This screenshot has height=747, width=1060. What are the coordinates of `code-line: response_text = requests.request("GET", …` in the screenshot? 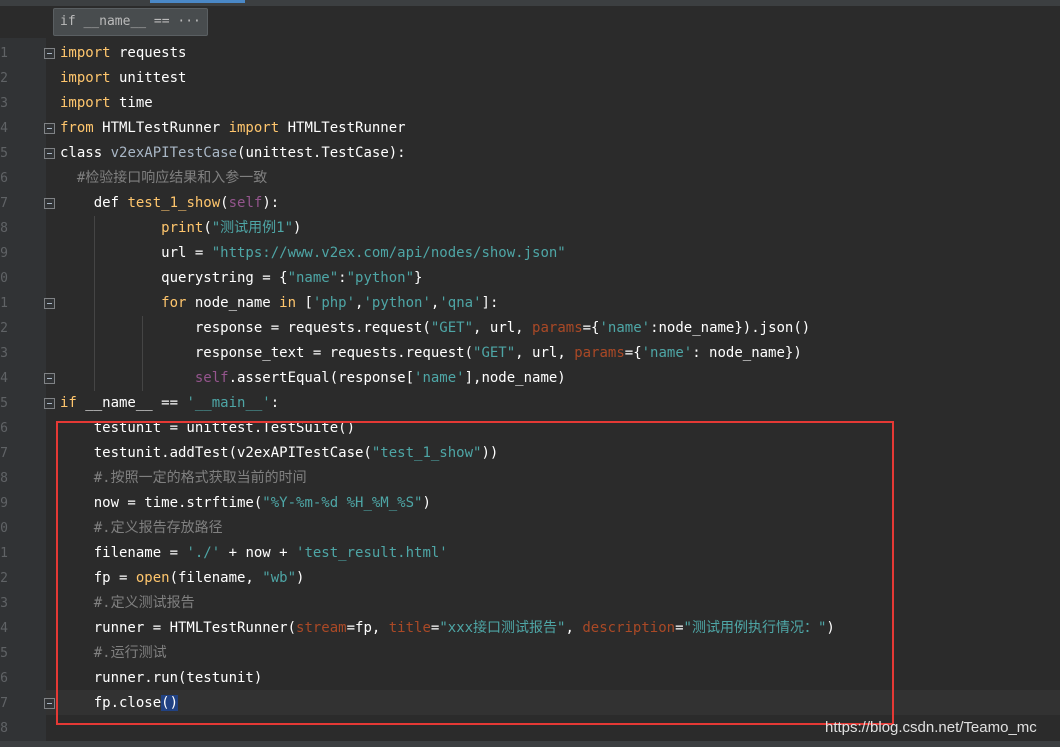 It's located at (431, 353).